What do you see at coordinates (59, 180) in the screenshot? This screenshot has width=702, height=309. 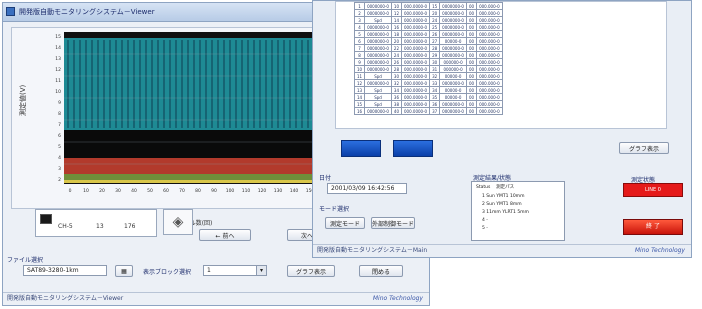 I see `y-tick: 2` at bounding box center [59, 180].